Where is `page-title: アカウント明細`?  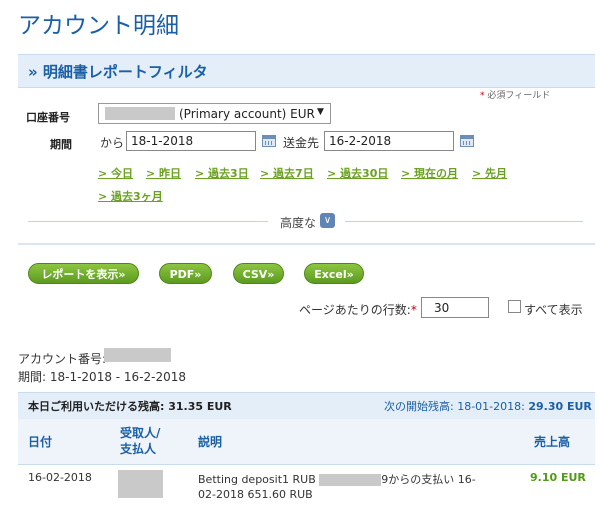
page-title: アカウント明細 is located at coordinates (98, 26).